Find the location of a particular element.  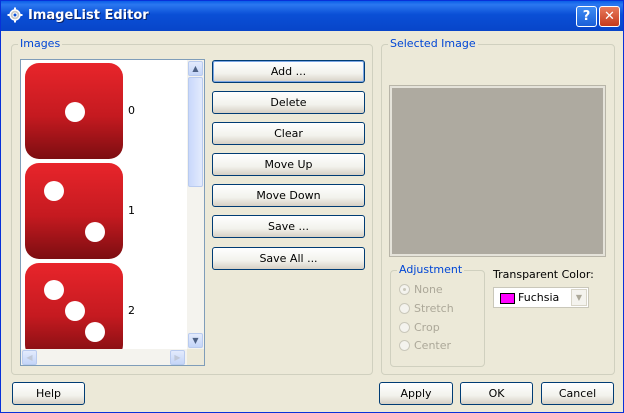

horizontal-scrollbar: ◀ ▶ is located at coordinates (104, 357).